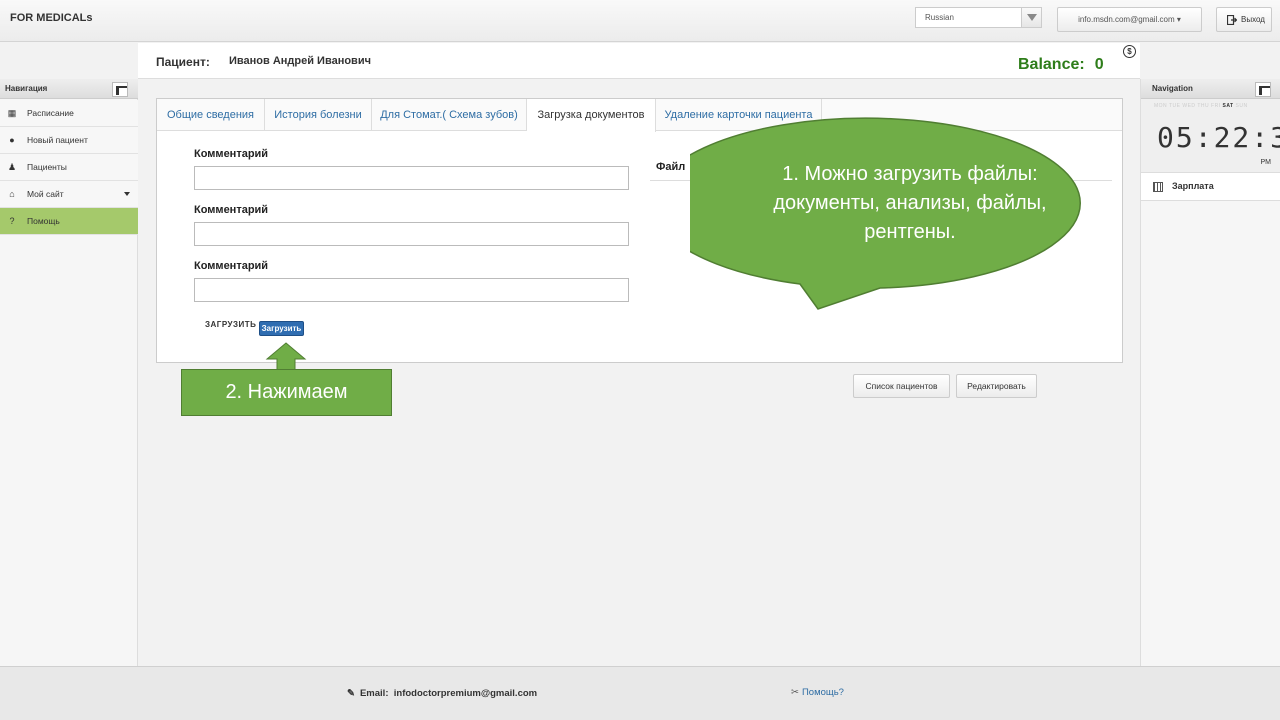  What do you see at coordinates (127, 194) in the screenshot?
I see `caret-down-icon` at bounding box center [127, 194].